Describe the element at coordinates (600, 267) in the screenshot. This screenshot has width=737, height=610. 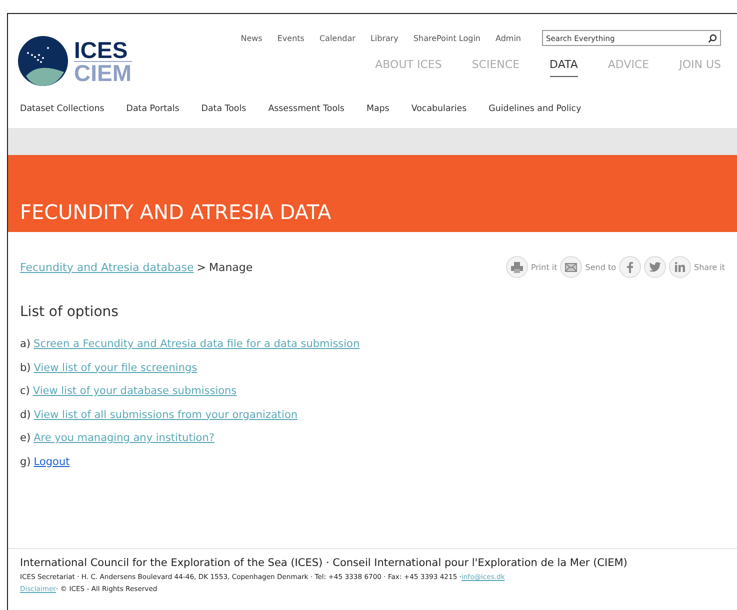
I see `share-label: Send to` at that location.